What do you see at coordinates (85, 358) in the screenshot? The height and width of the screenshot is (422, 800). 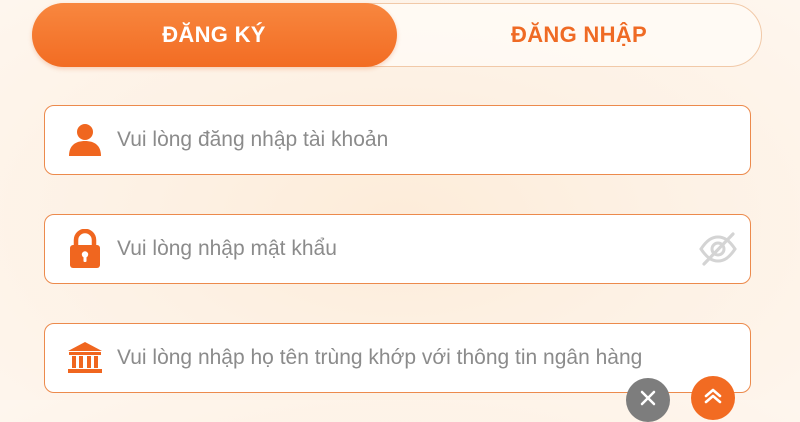 I see `bank-icon` at bounding box center [85, 358].